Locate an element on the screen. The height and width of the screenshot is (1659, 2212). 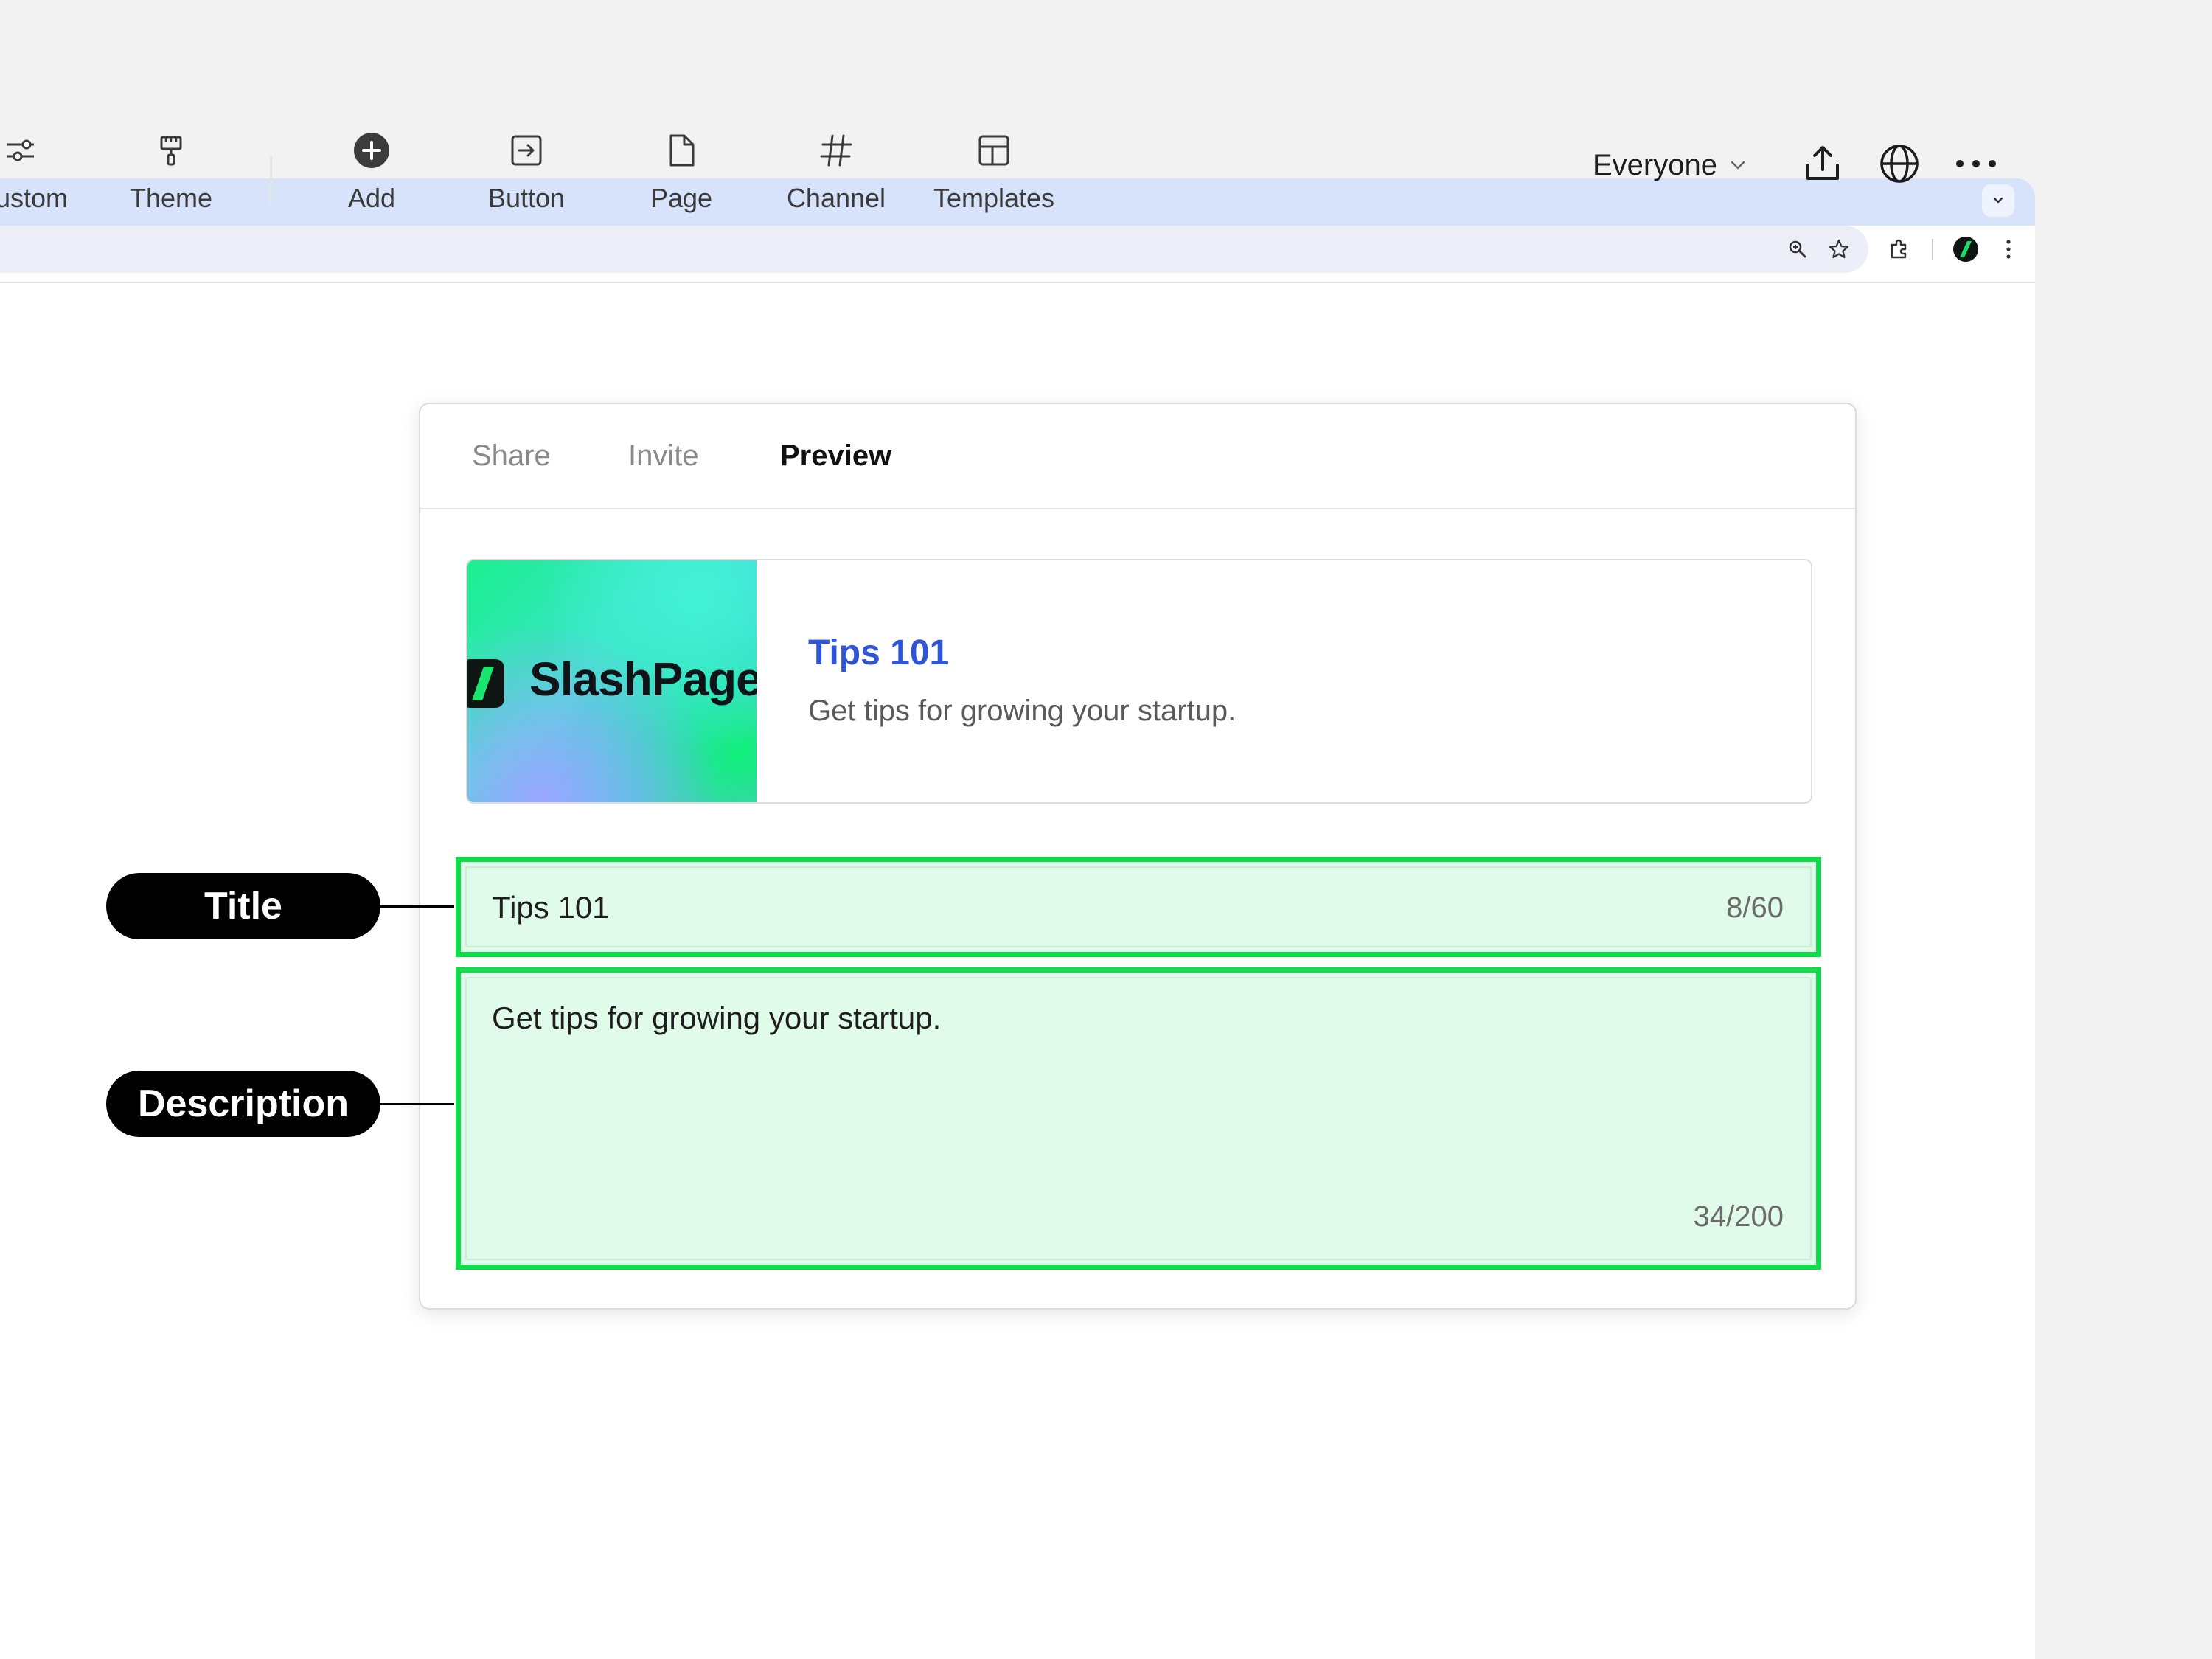
description-callout-line is located at coordinates (417, 1104).